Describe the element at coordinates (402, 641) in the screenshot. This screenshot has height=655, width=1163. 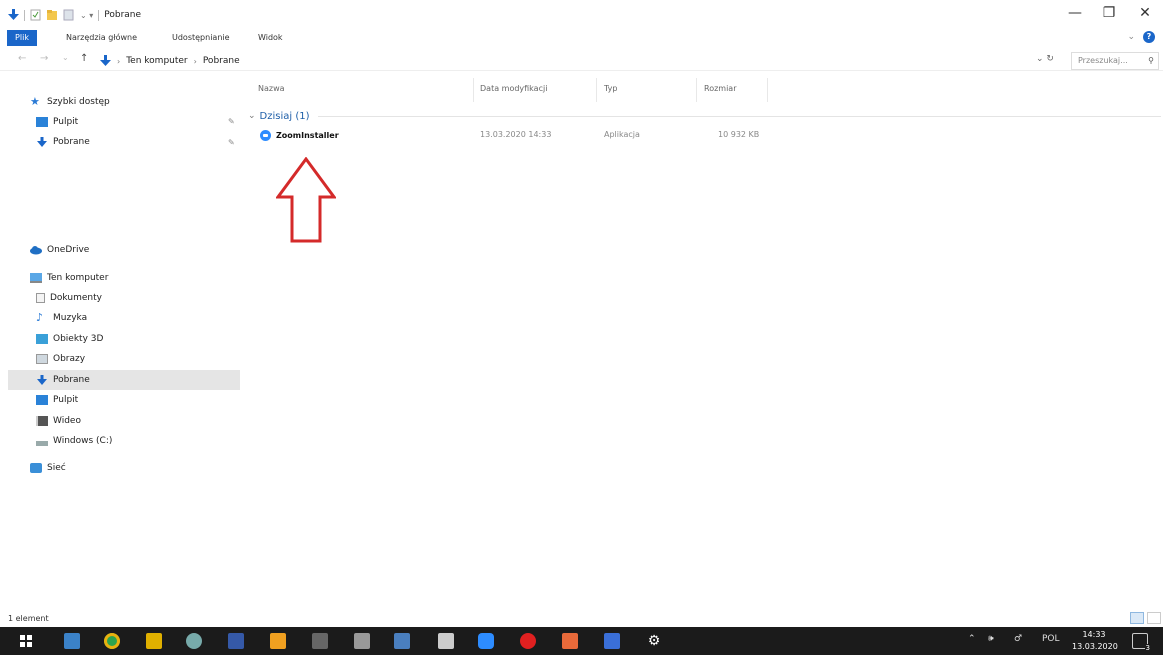
I see `screenshot-tool-icon` at that location.